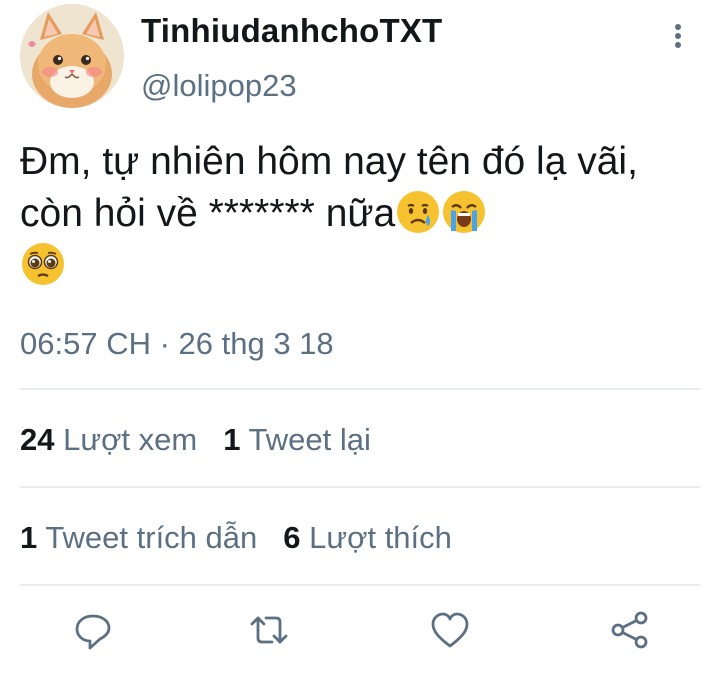 This screenshot has width=720, height=687. I want to click on stats-row-quotes-likes: 1 Tweet trích dẫn 6 Lượt thích, so click(249, 538).